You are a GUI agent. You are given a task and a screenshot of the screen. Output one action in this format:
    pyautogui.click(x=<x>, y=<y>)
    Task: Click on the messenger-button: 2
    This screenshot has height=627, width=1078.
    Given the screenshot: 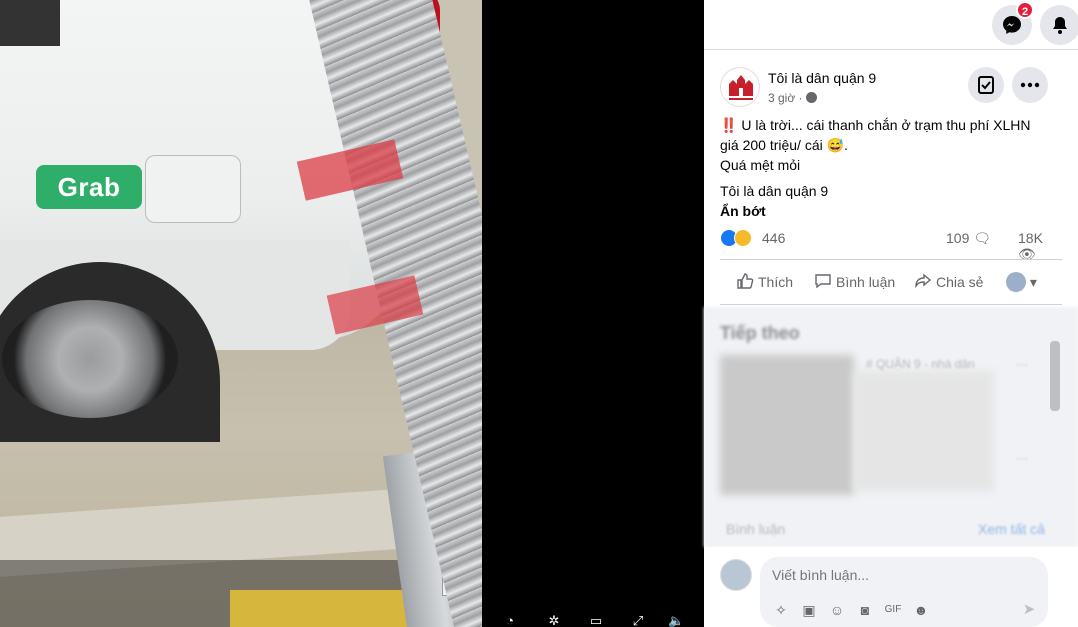 What is the action you would take?
    pyautogui.click(x=1013, y=23)
    